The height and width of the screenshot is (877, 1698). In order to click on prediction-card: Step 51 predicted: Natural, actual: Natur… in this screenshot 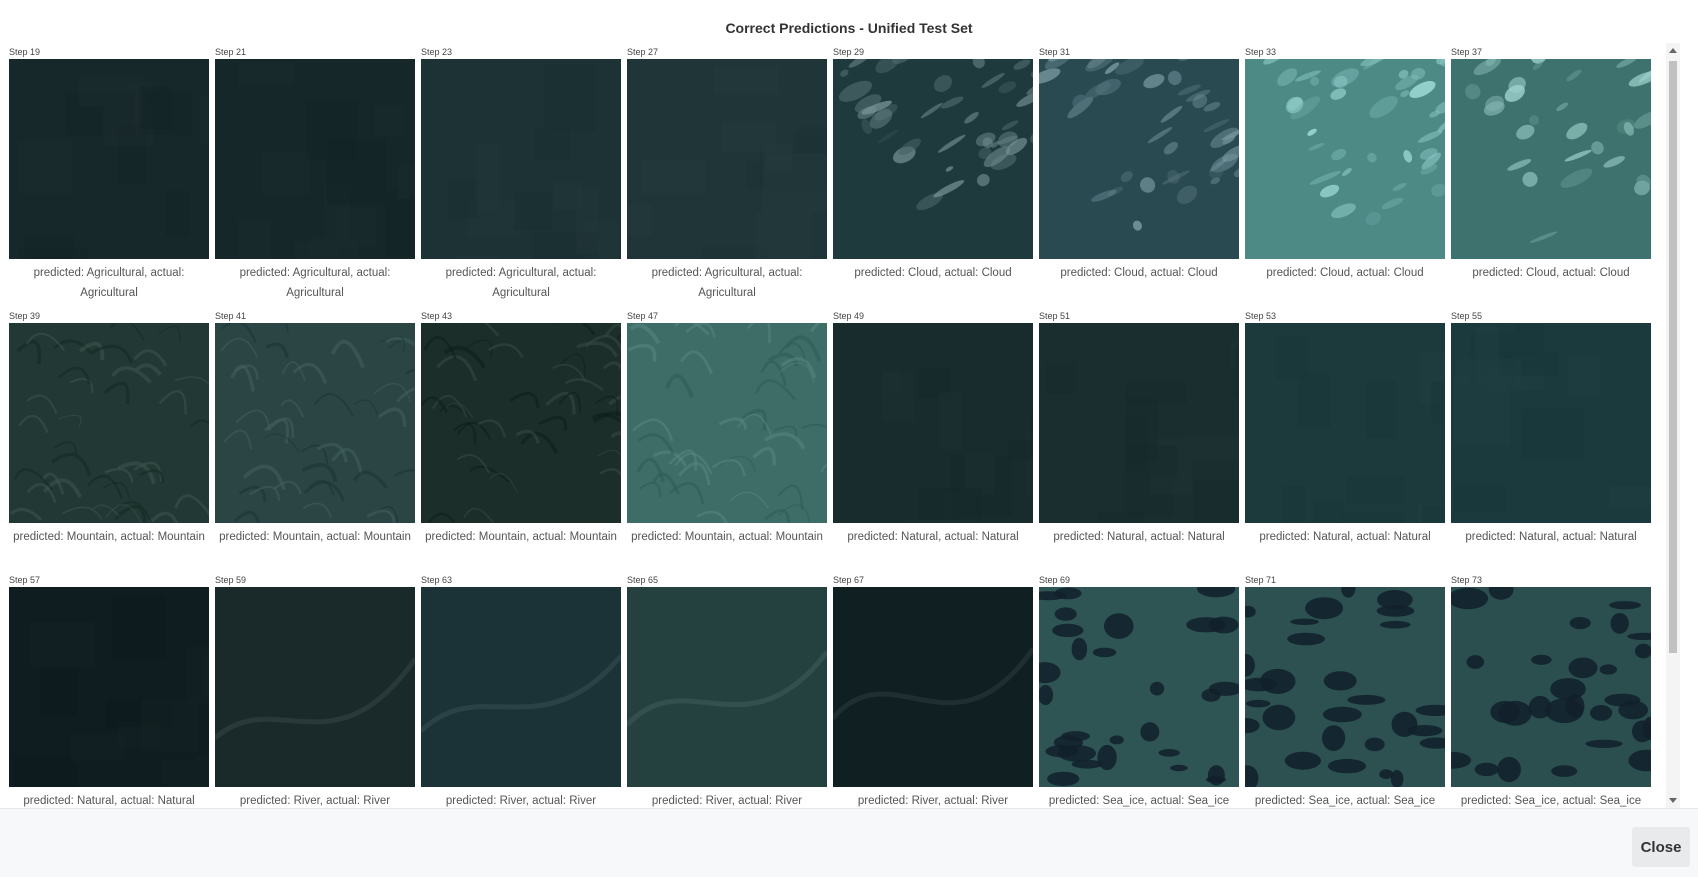, I will do `click(1139, 441)`.